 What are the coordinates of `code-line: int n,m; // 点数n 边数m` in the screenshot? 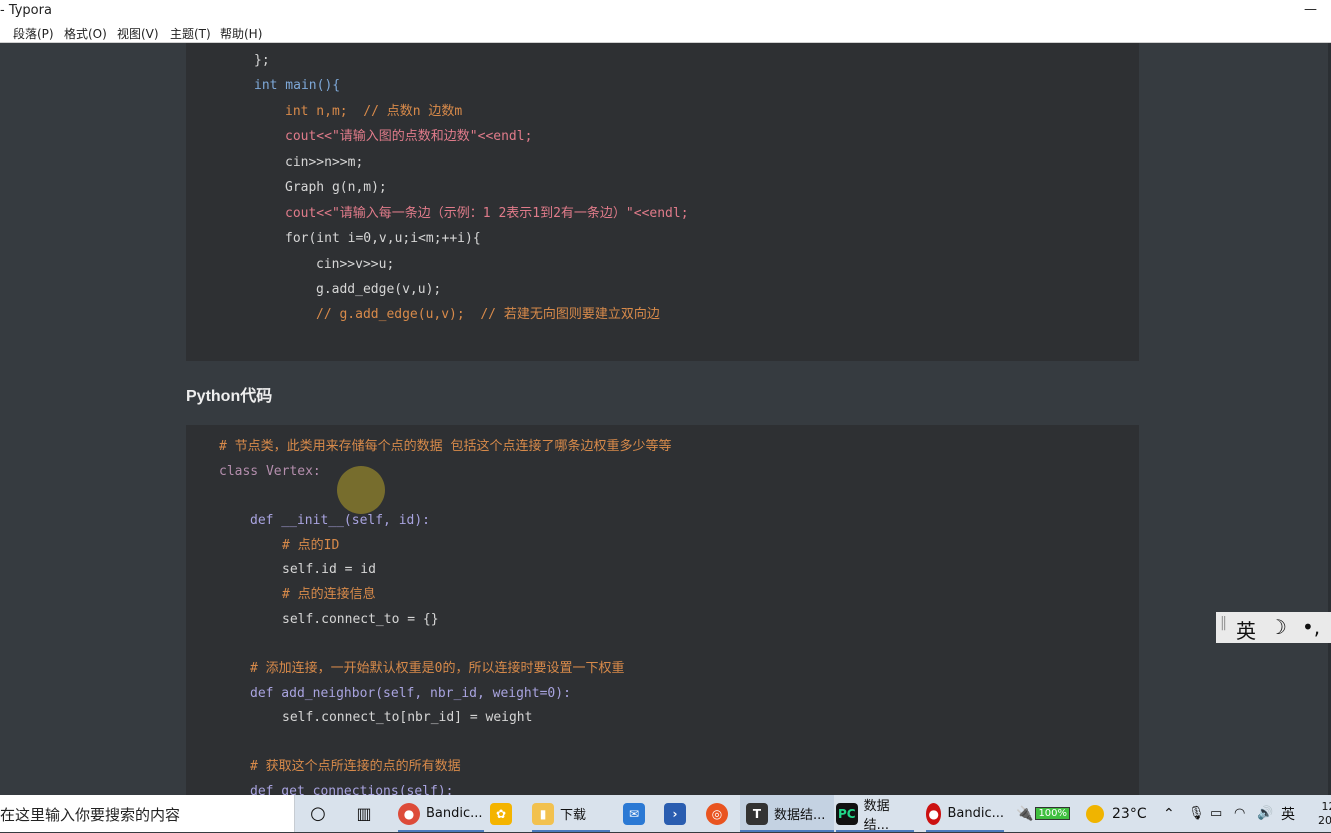 It's located at (373, 112).